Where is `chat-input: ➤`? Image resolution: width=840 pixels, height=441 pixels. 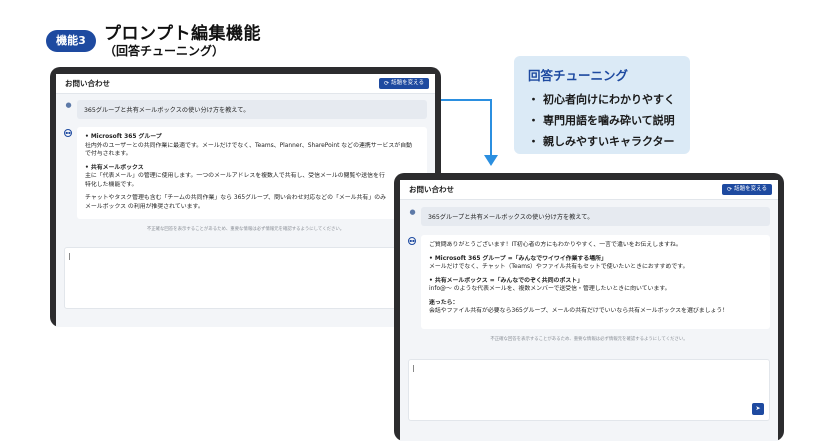
chat-input: ➤ is located at coordinates (589, 390).